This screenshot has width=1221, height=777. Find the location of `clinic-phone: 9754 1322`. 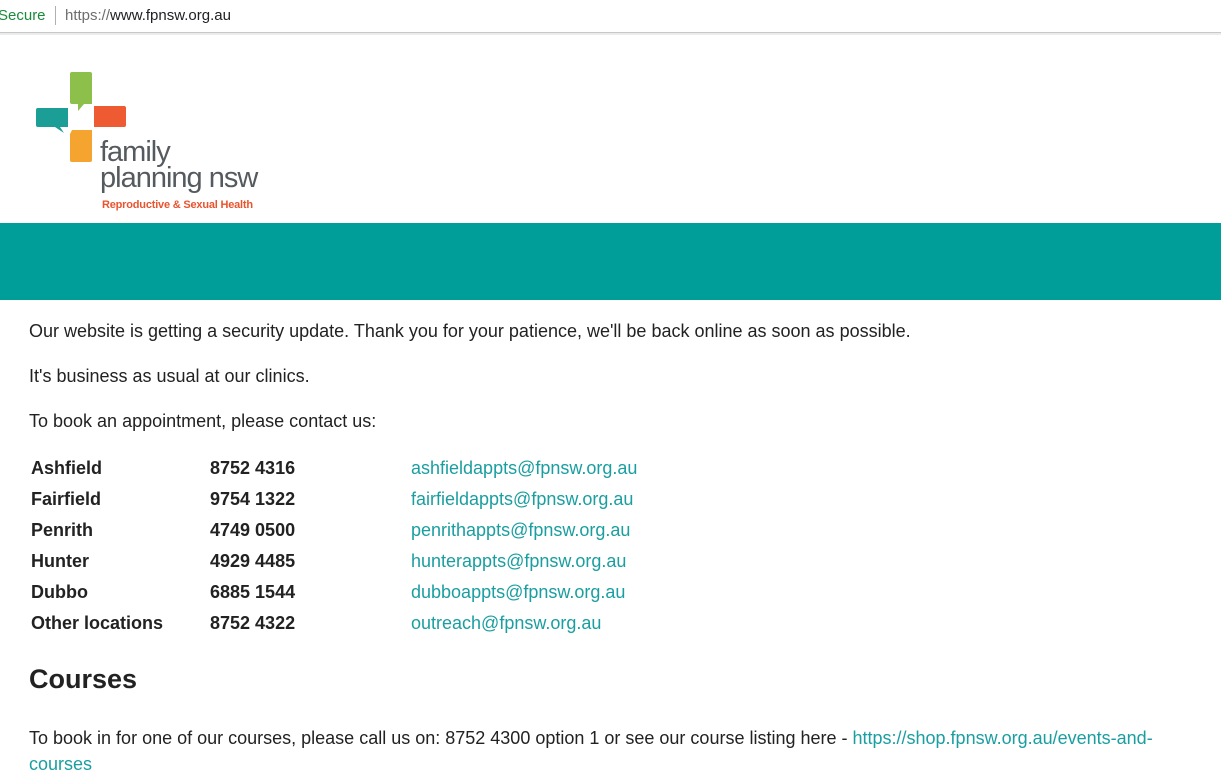

clinic-phone: 9754 1322 is located at coordinates (253, 499).